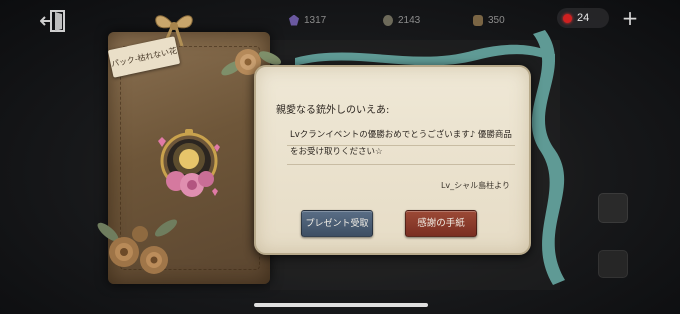 The height and width of the screenshot is (314, 680). Describe the element at coordinates (613, 208) in the screenshot. I see `side-menu-icon` at that location.